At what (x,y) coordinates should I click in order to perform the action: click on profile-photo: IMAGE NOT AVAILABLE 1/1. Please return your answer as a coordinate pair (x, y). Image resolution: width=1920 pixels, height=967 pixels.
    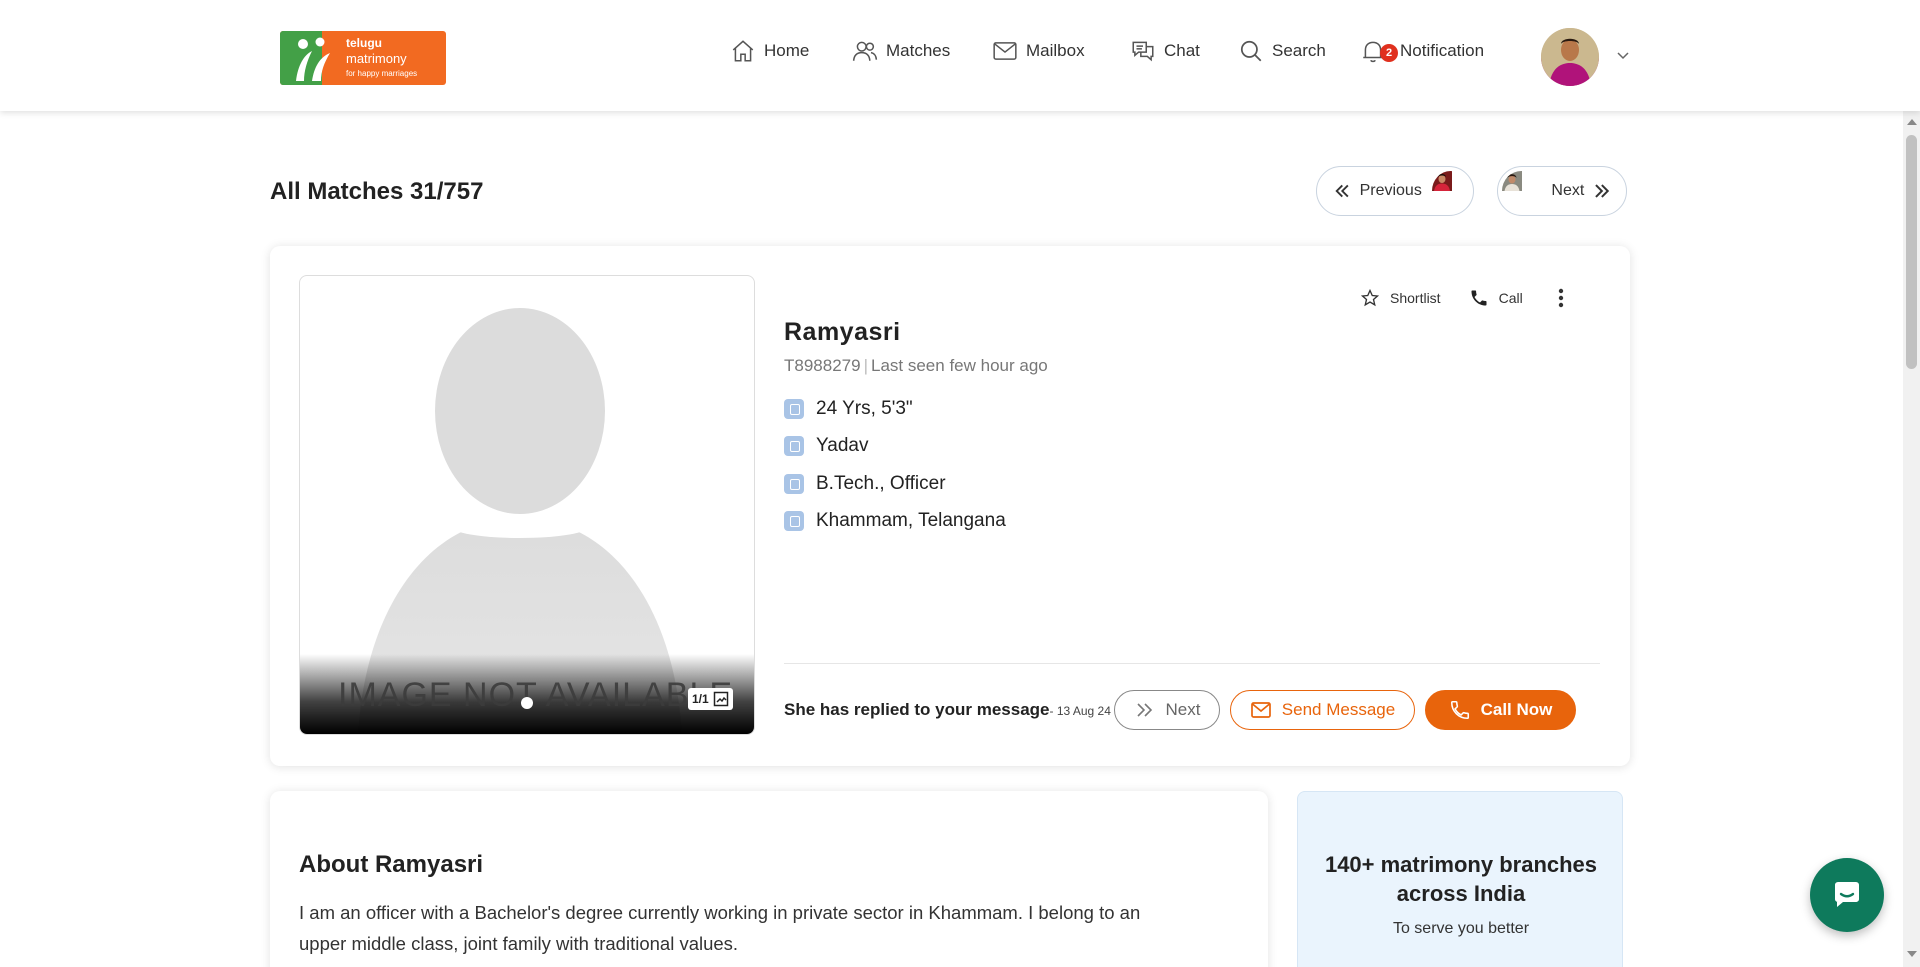
    Looking at the image, I should click on (527, 505).